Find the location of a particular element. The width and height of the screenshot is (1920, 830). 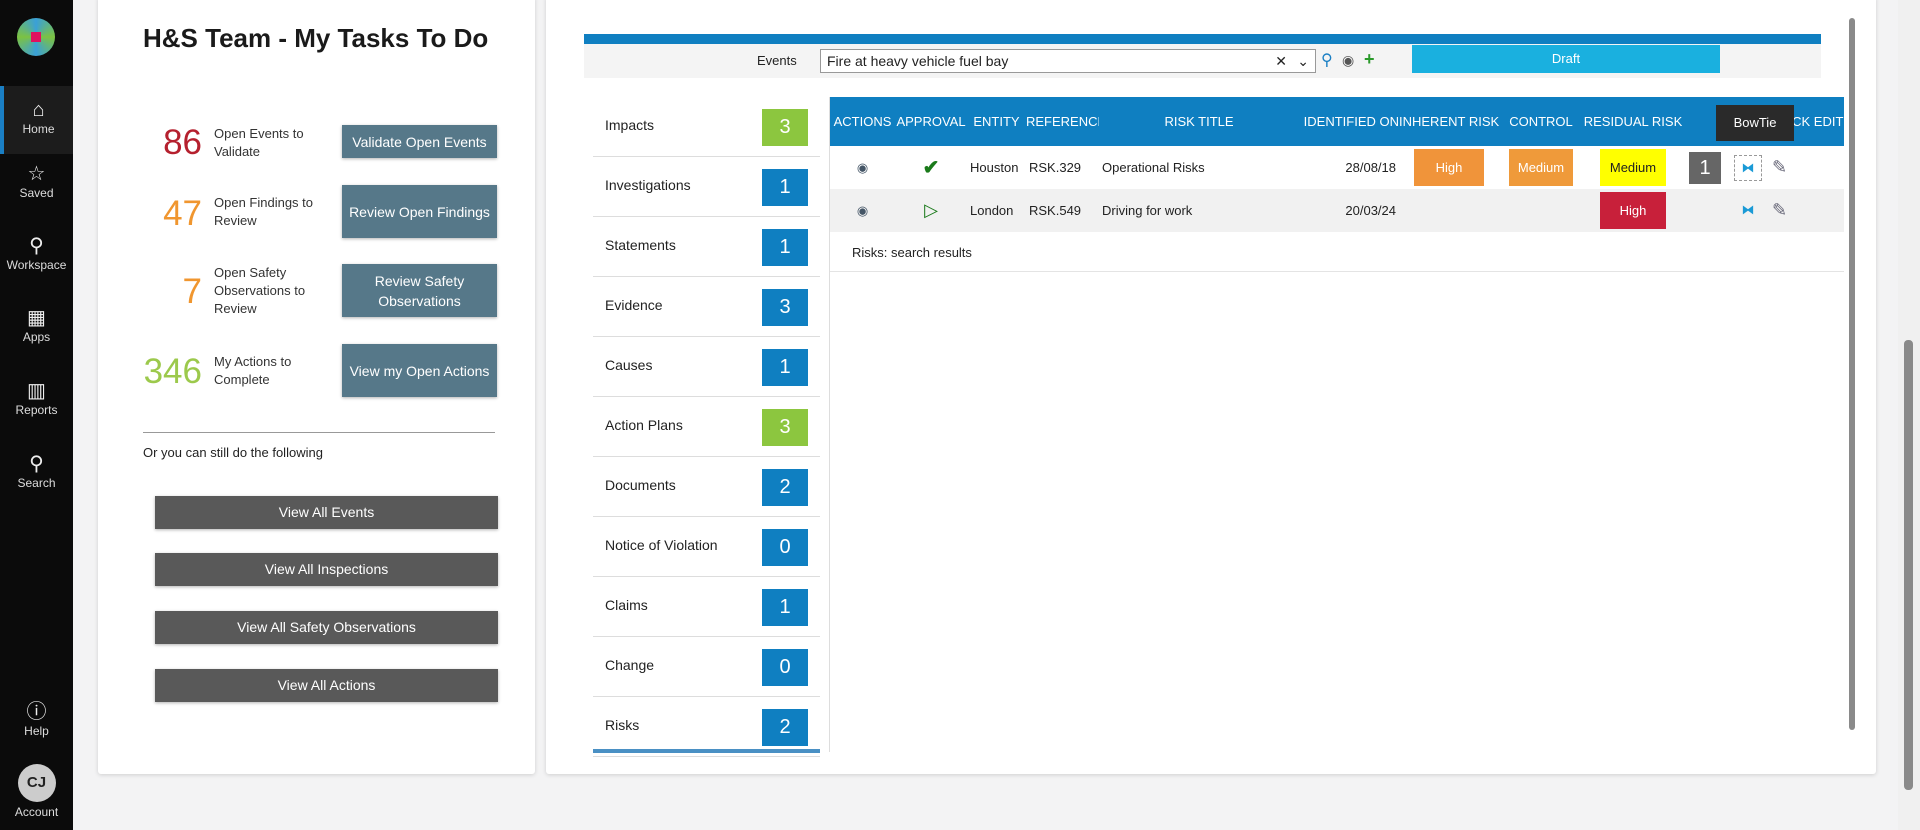

review-safety-observations-button: Review Safety Observations is located at coordinates (419, 290).